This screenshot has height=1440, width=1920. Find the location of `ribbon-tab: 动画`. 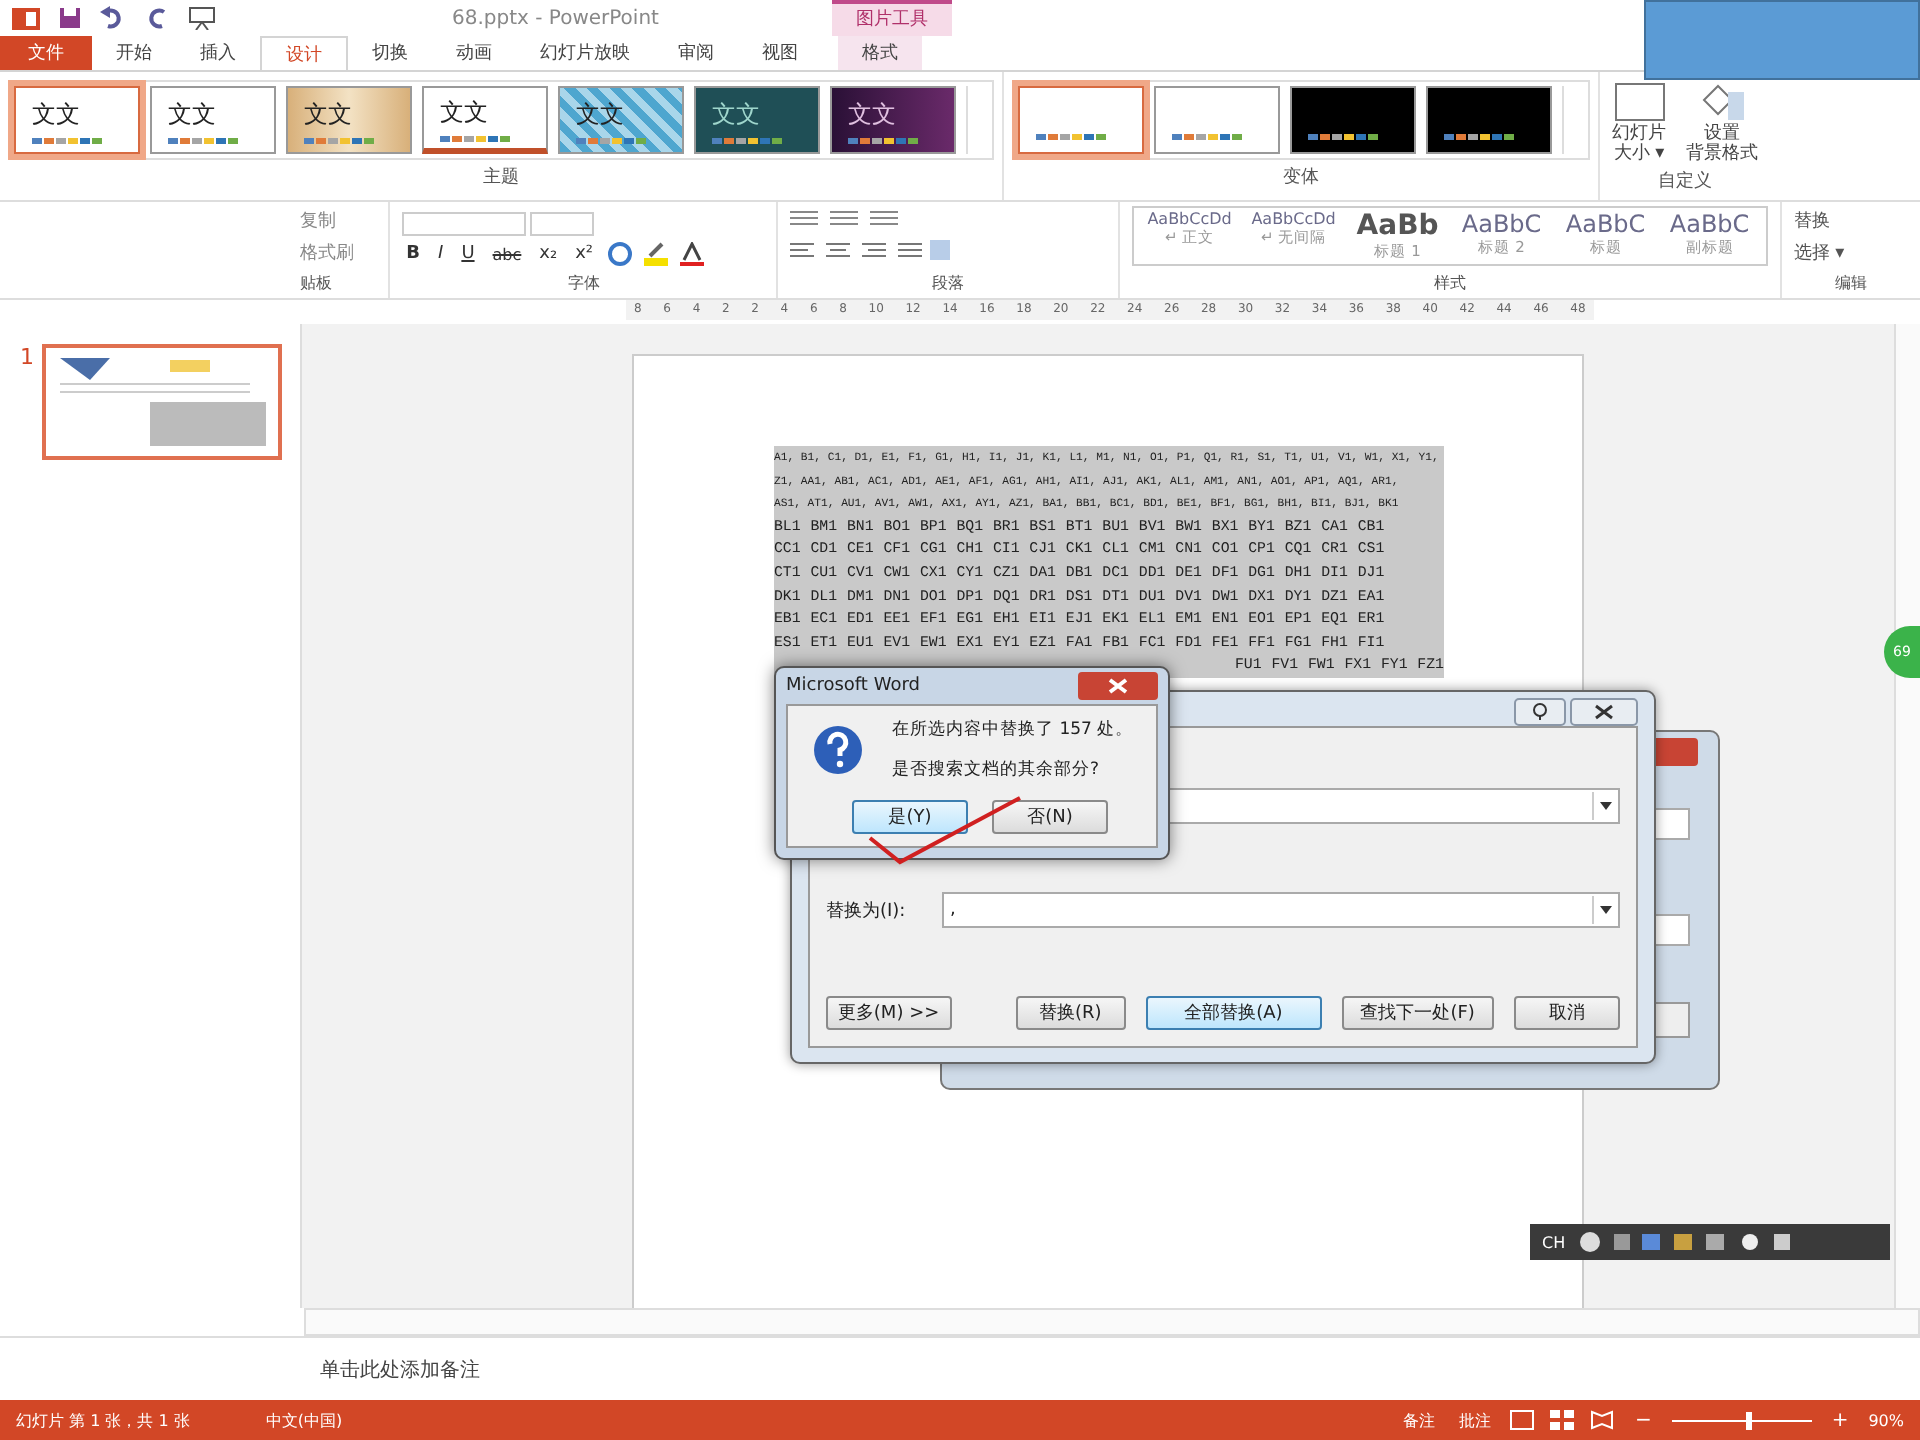

ribbon-tab: 动画 is located at coordinates (474, 53).